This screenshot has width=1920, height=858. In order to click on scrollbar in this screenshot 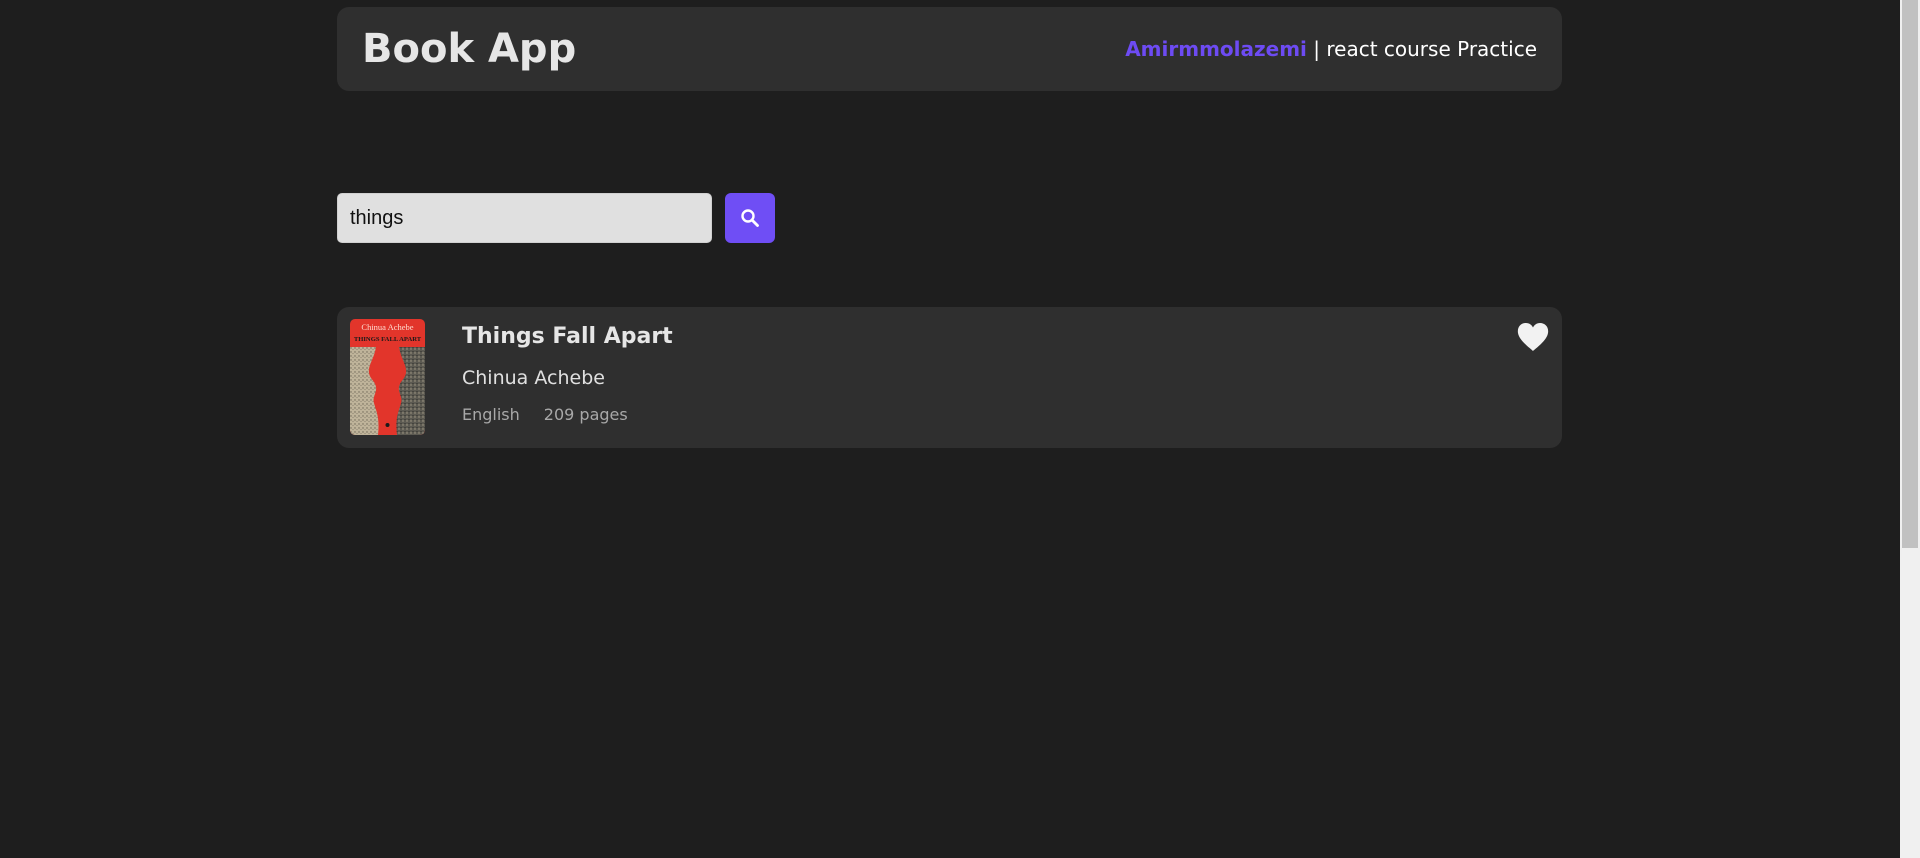, I will do `click(1910, 429)`.